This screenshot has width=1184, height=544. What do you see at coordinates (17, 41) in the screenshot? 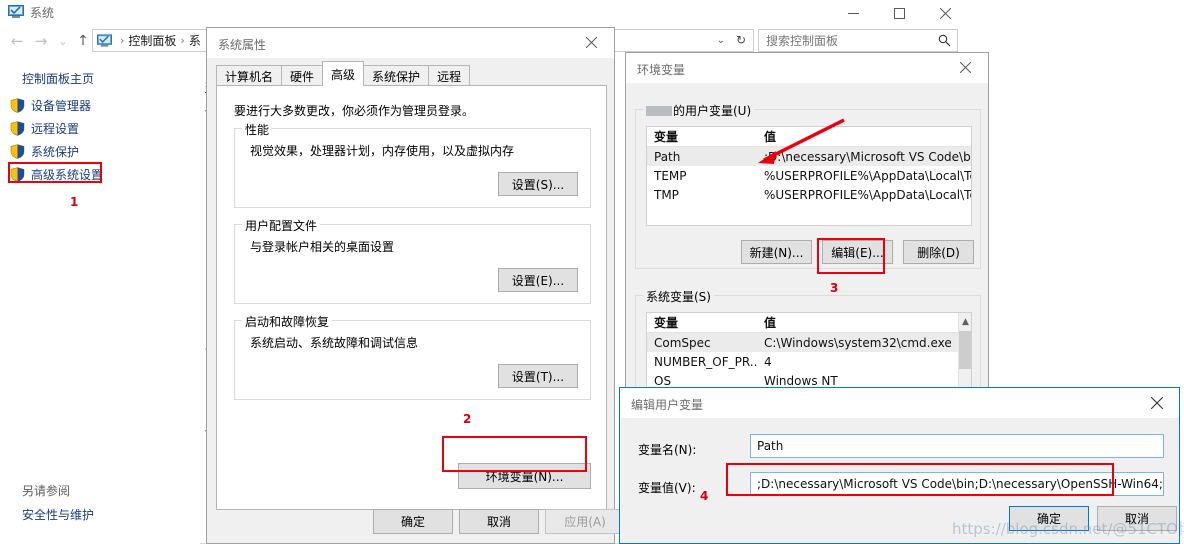
I see `back-icon: ←` at bounding box center [17, 41].